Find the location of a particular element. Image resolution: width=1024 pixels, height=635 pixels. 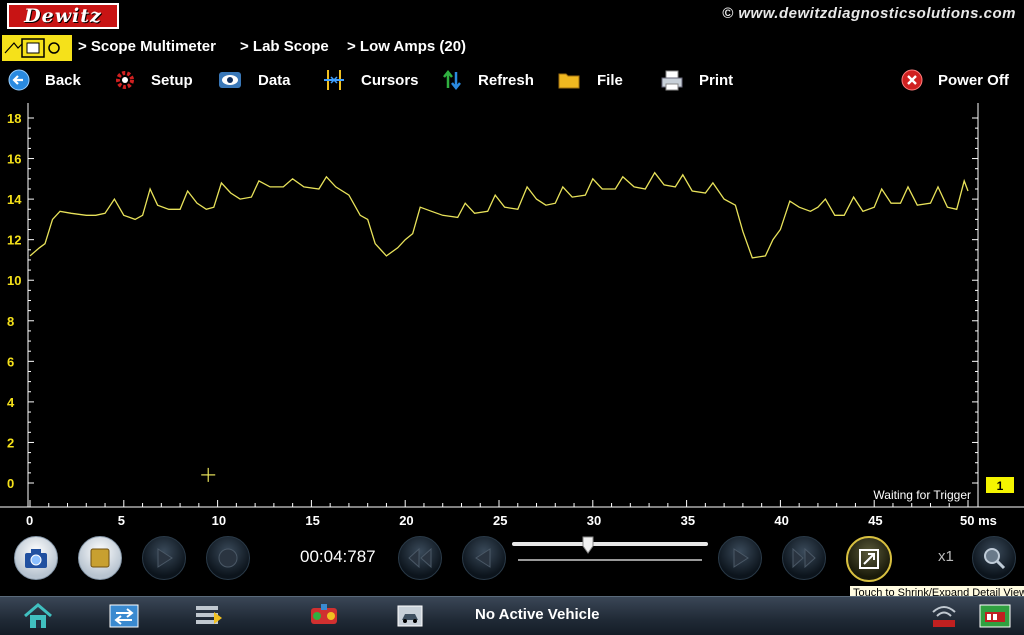

data-button: Data is located at coordinates (254, 80).